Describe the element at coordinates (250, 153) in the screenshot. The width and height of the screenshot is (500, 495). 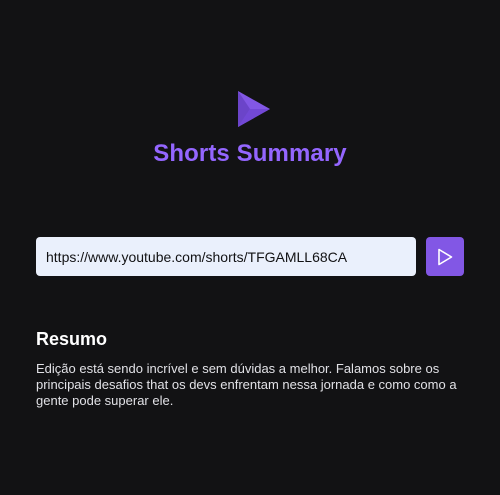
I see `app-title: Shorts Summary` at that location.